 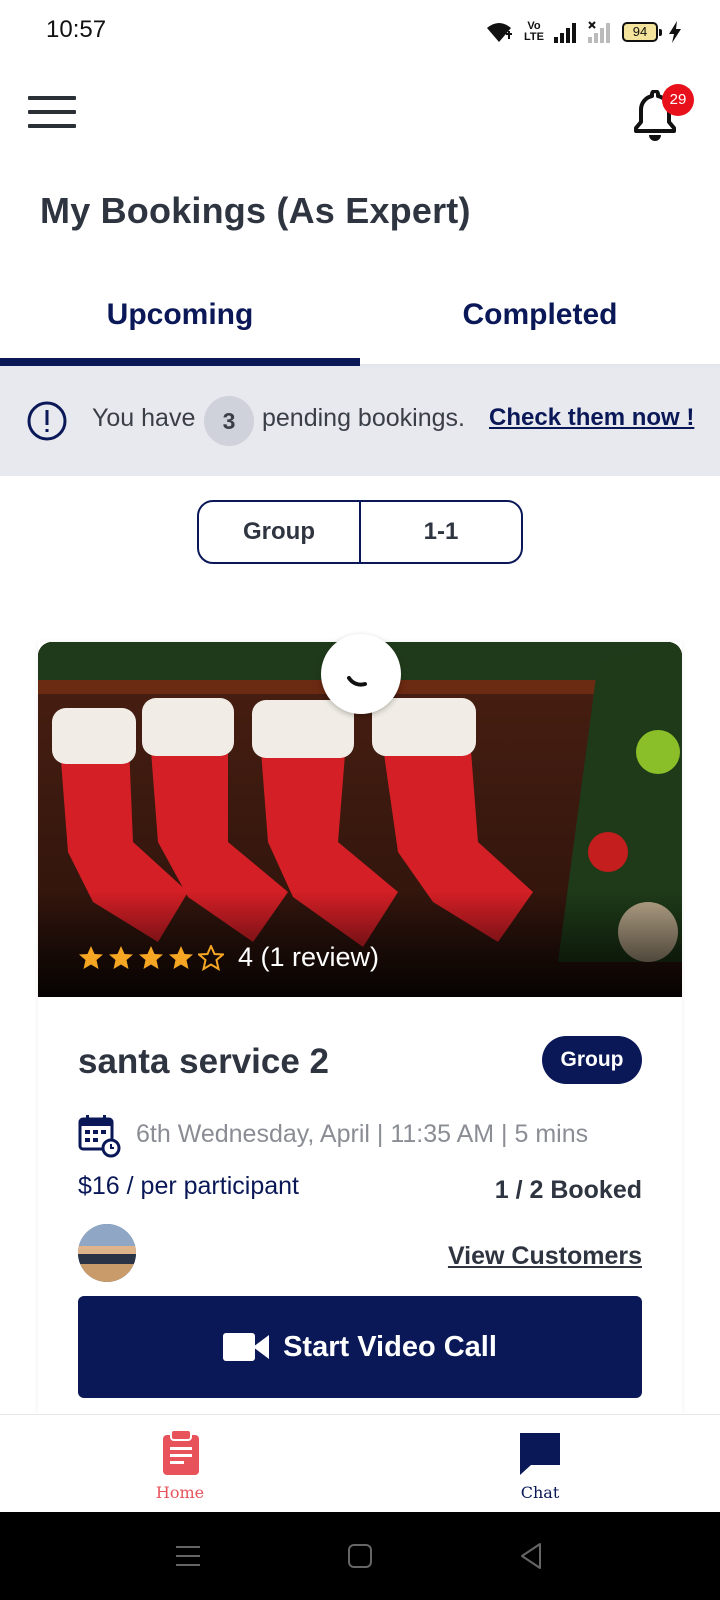 I want to click on rating-row: 4 (1 review), so click(x=228, y=957).